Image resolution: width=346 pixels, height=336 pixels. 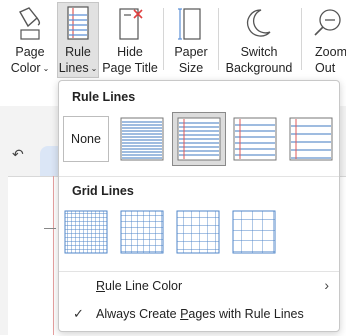 What do you see at coordinates (73, 68) in the screenshot?
I see `rule-lines-label-2: Lines` at bounding box center [73, 68].